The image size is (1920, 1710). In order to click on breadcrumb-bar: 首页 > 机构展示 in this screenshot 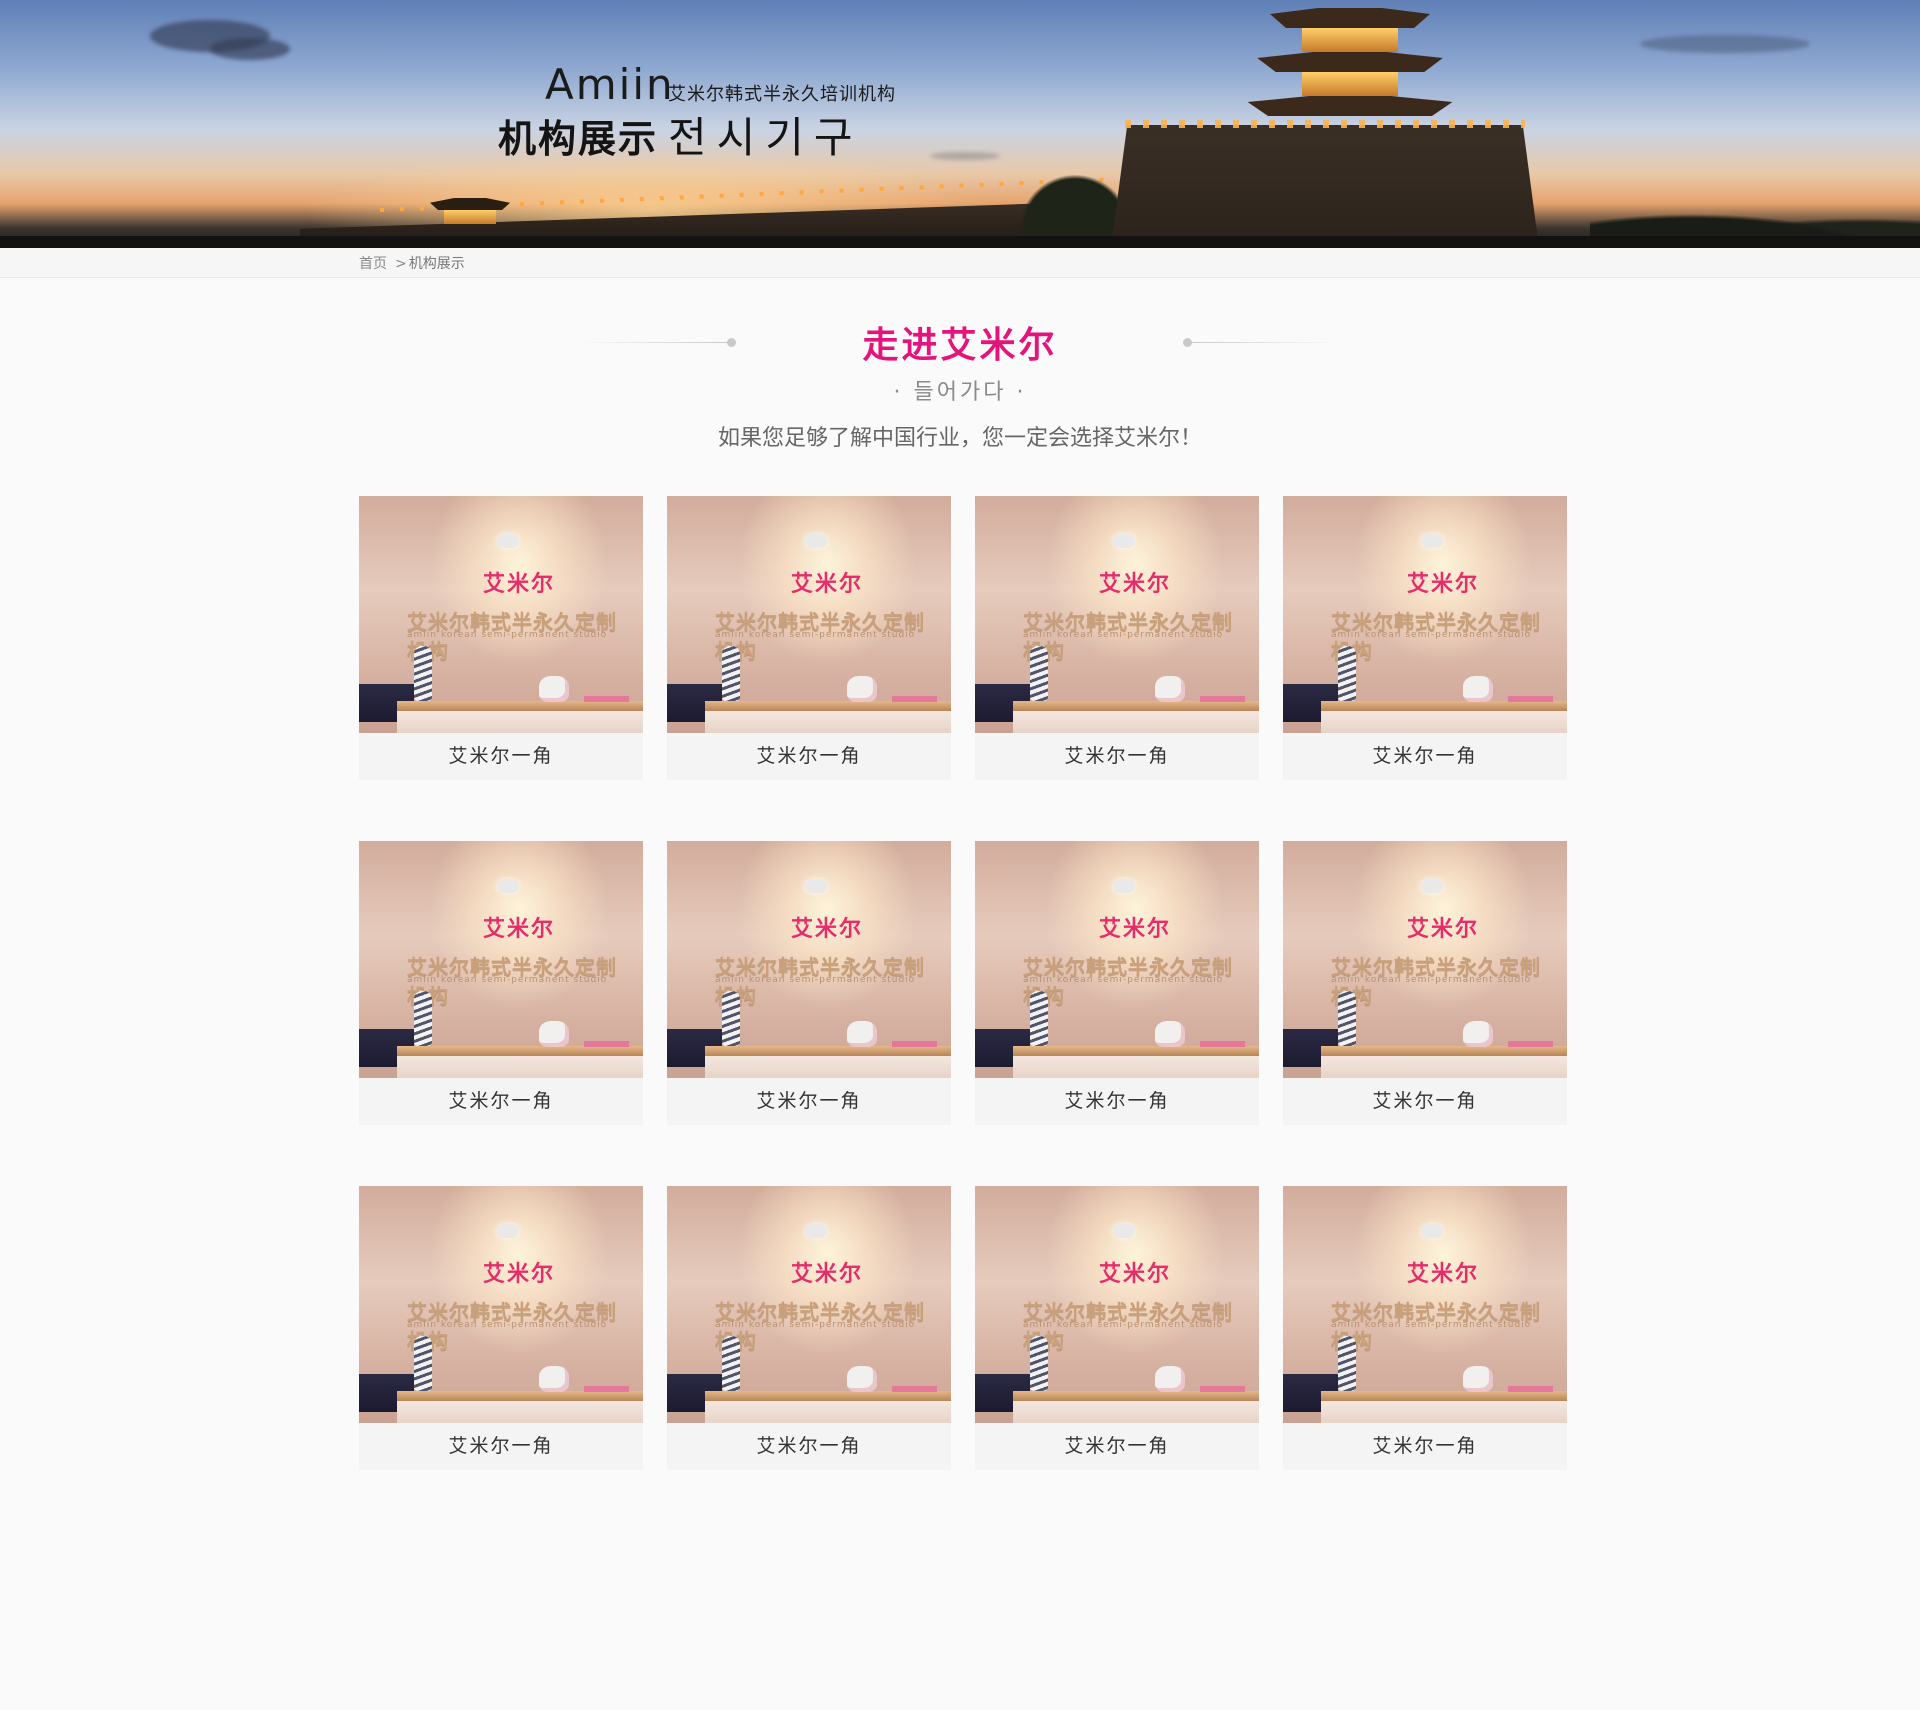, I will do `click(960, 263)`.